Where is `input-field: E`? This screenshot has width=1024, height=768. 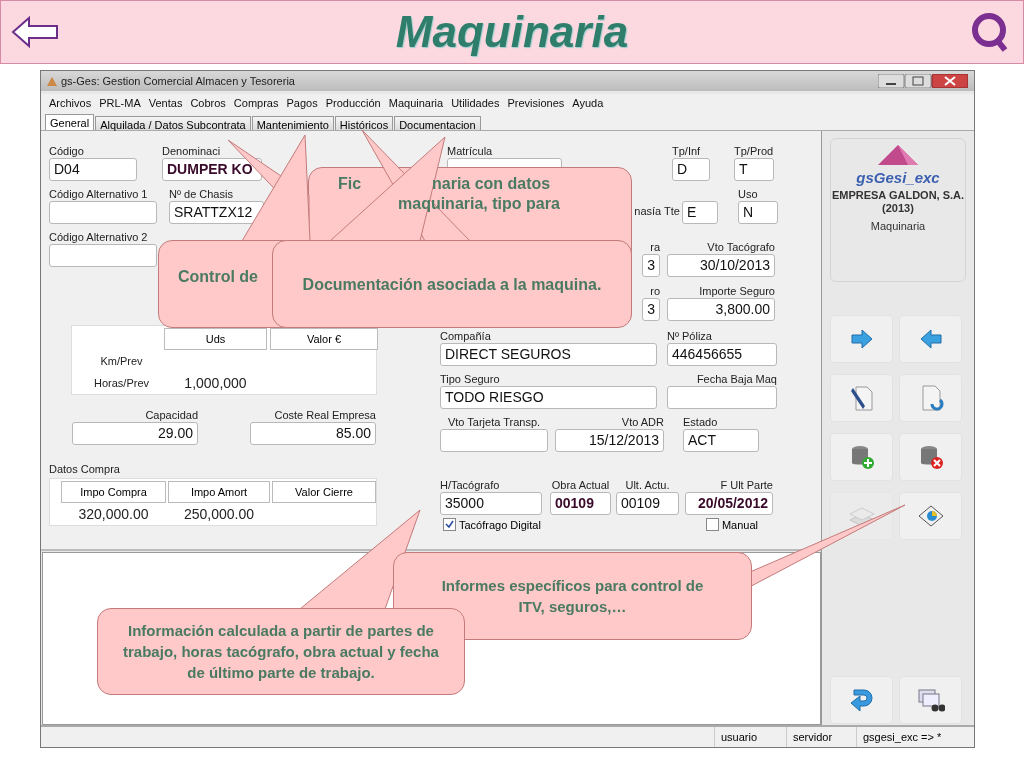 input-field: E is located at coordinates (700, 212).